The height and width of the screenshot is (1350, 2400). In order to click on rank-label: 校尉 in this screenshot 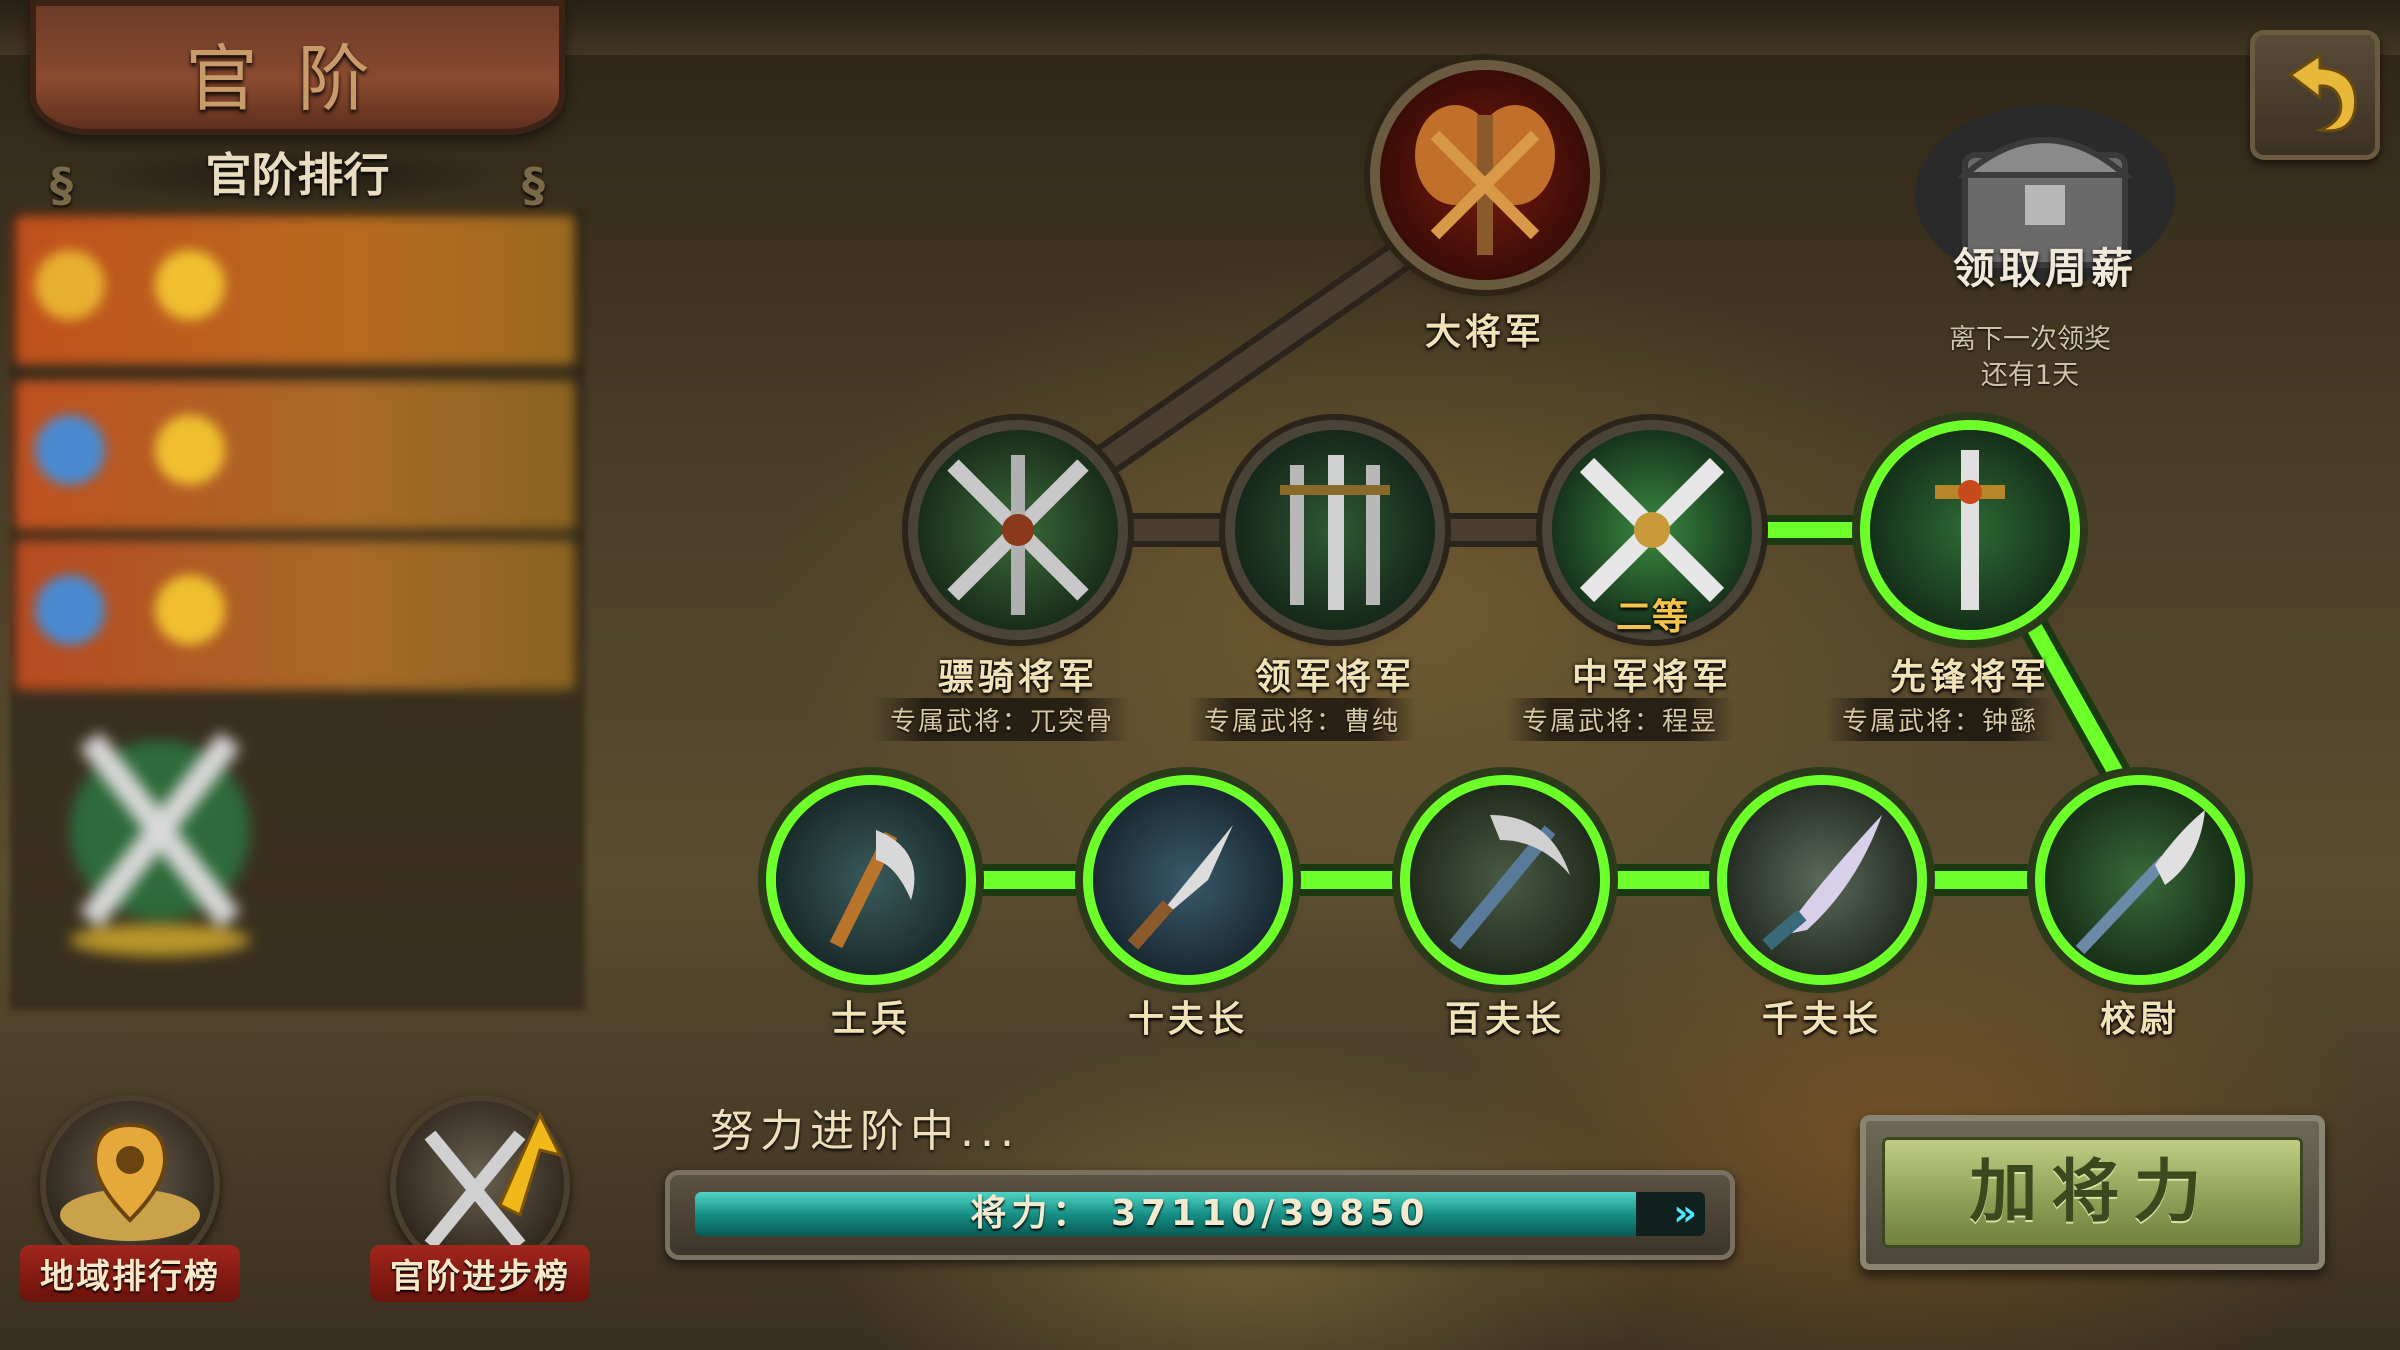, I will do `click(2140, 1019)`.